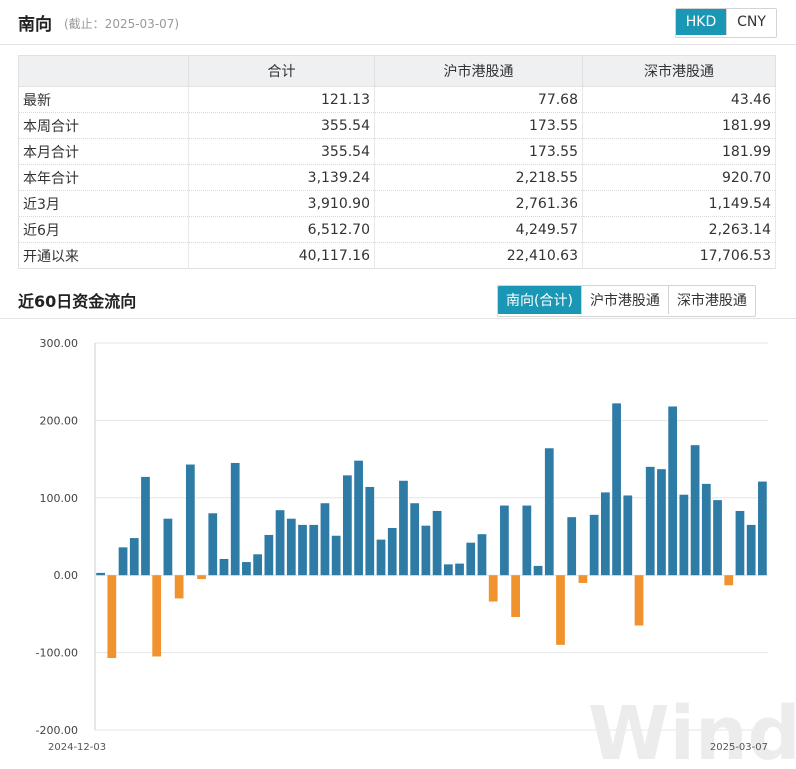 Image resolution: width=796 pixels, height=769 pixels. Describe the element at coordinates (103, 255) in the screenshot. I see `row-label: 开通以来` at that location.